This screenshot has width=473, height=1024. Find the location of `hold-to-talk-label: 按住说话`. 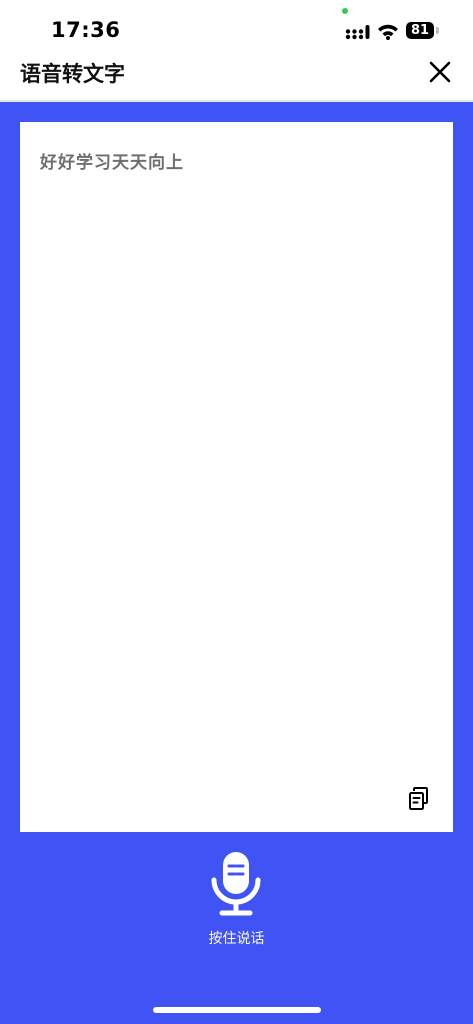

hold-to-talk-label: 按住说话 is located at coordinates (236, 939).